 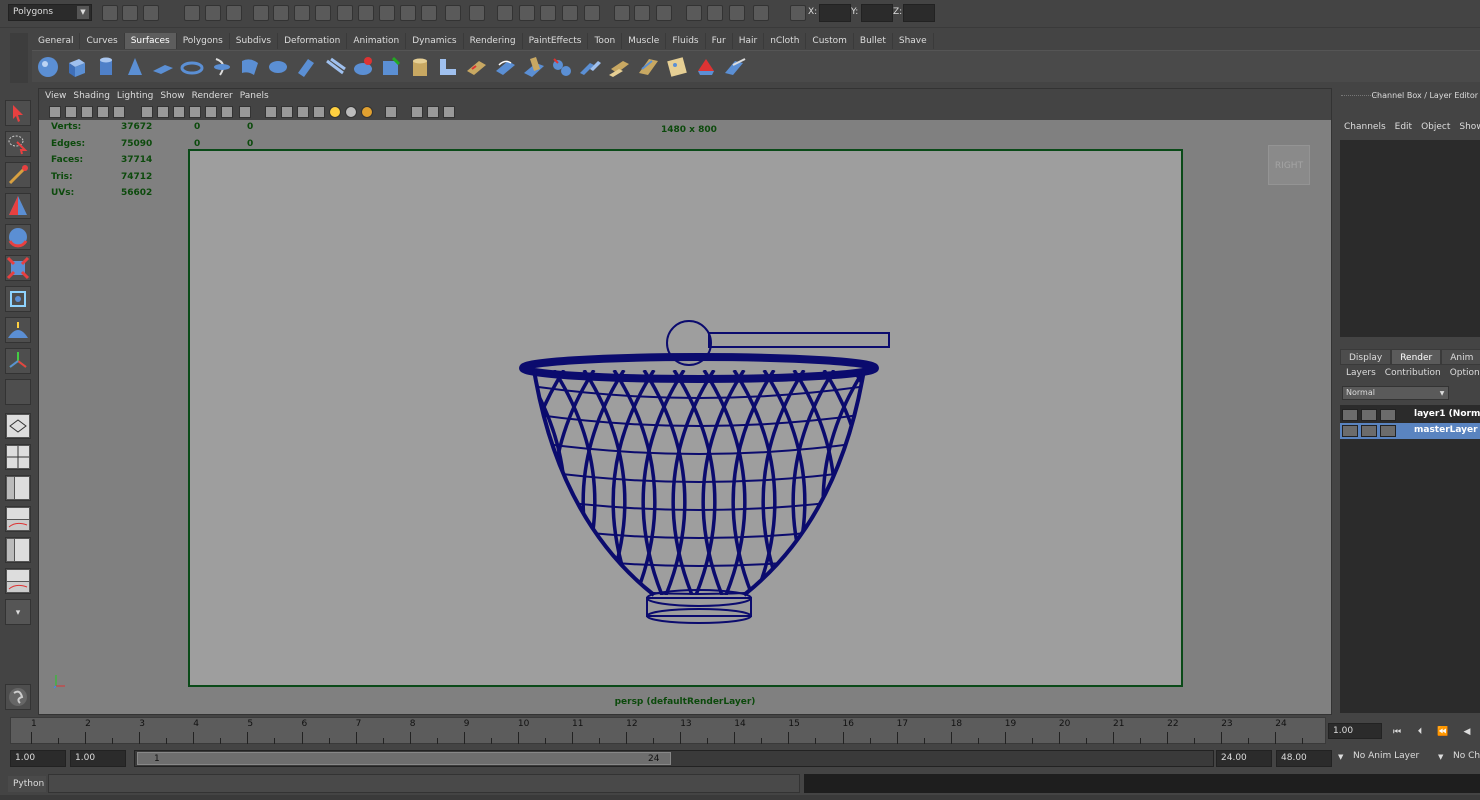 I want to click on nurbs-torus-icon, so click(x=192, y=67).